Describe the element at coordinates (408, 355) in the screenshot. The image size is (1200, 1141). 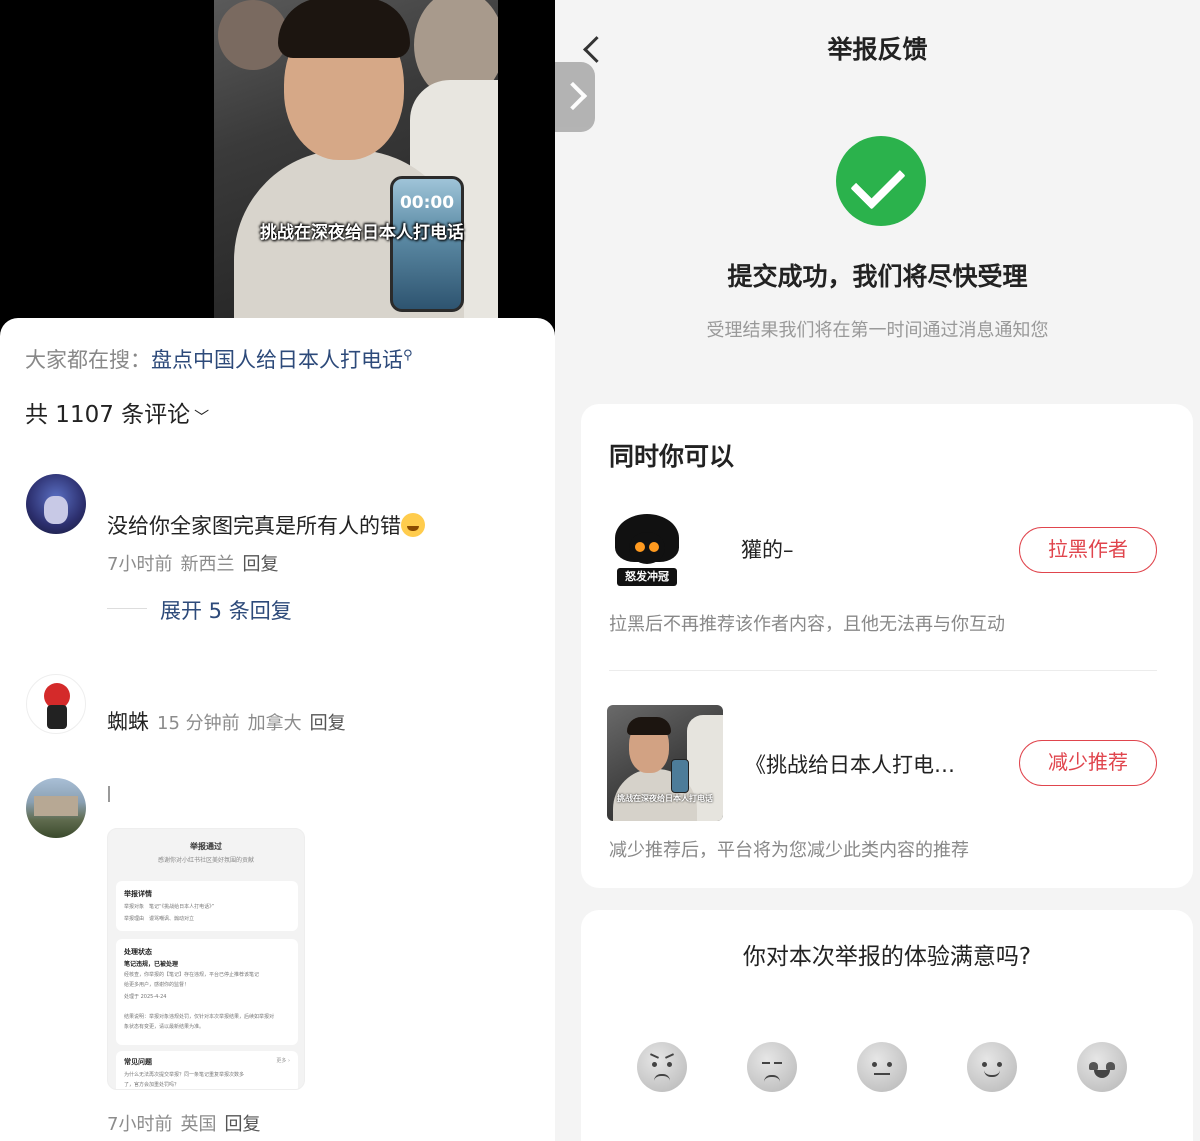
I see `search-icon: ⚲` at that location.